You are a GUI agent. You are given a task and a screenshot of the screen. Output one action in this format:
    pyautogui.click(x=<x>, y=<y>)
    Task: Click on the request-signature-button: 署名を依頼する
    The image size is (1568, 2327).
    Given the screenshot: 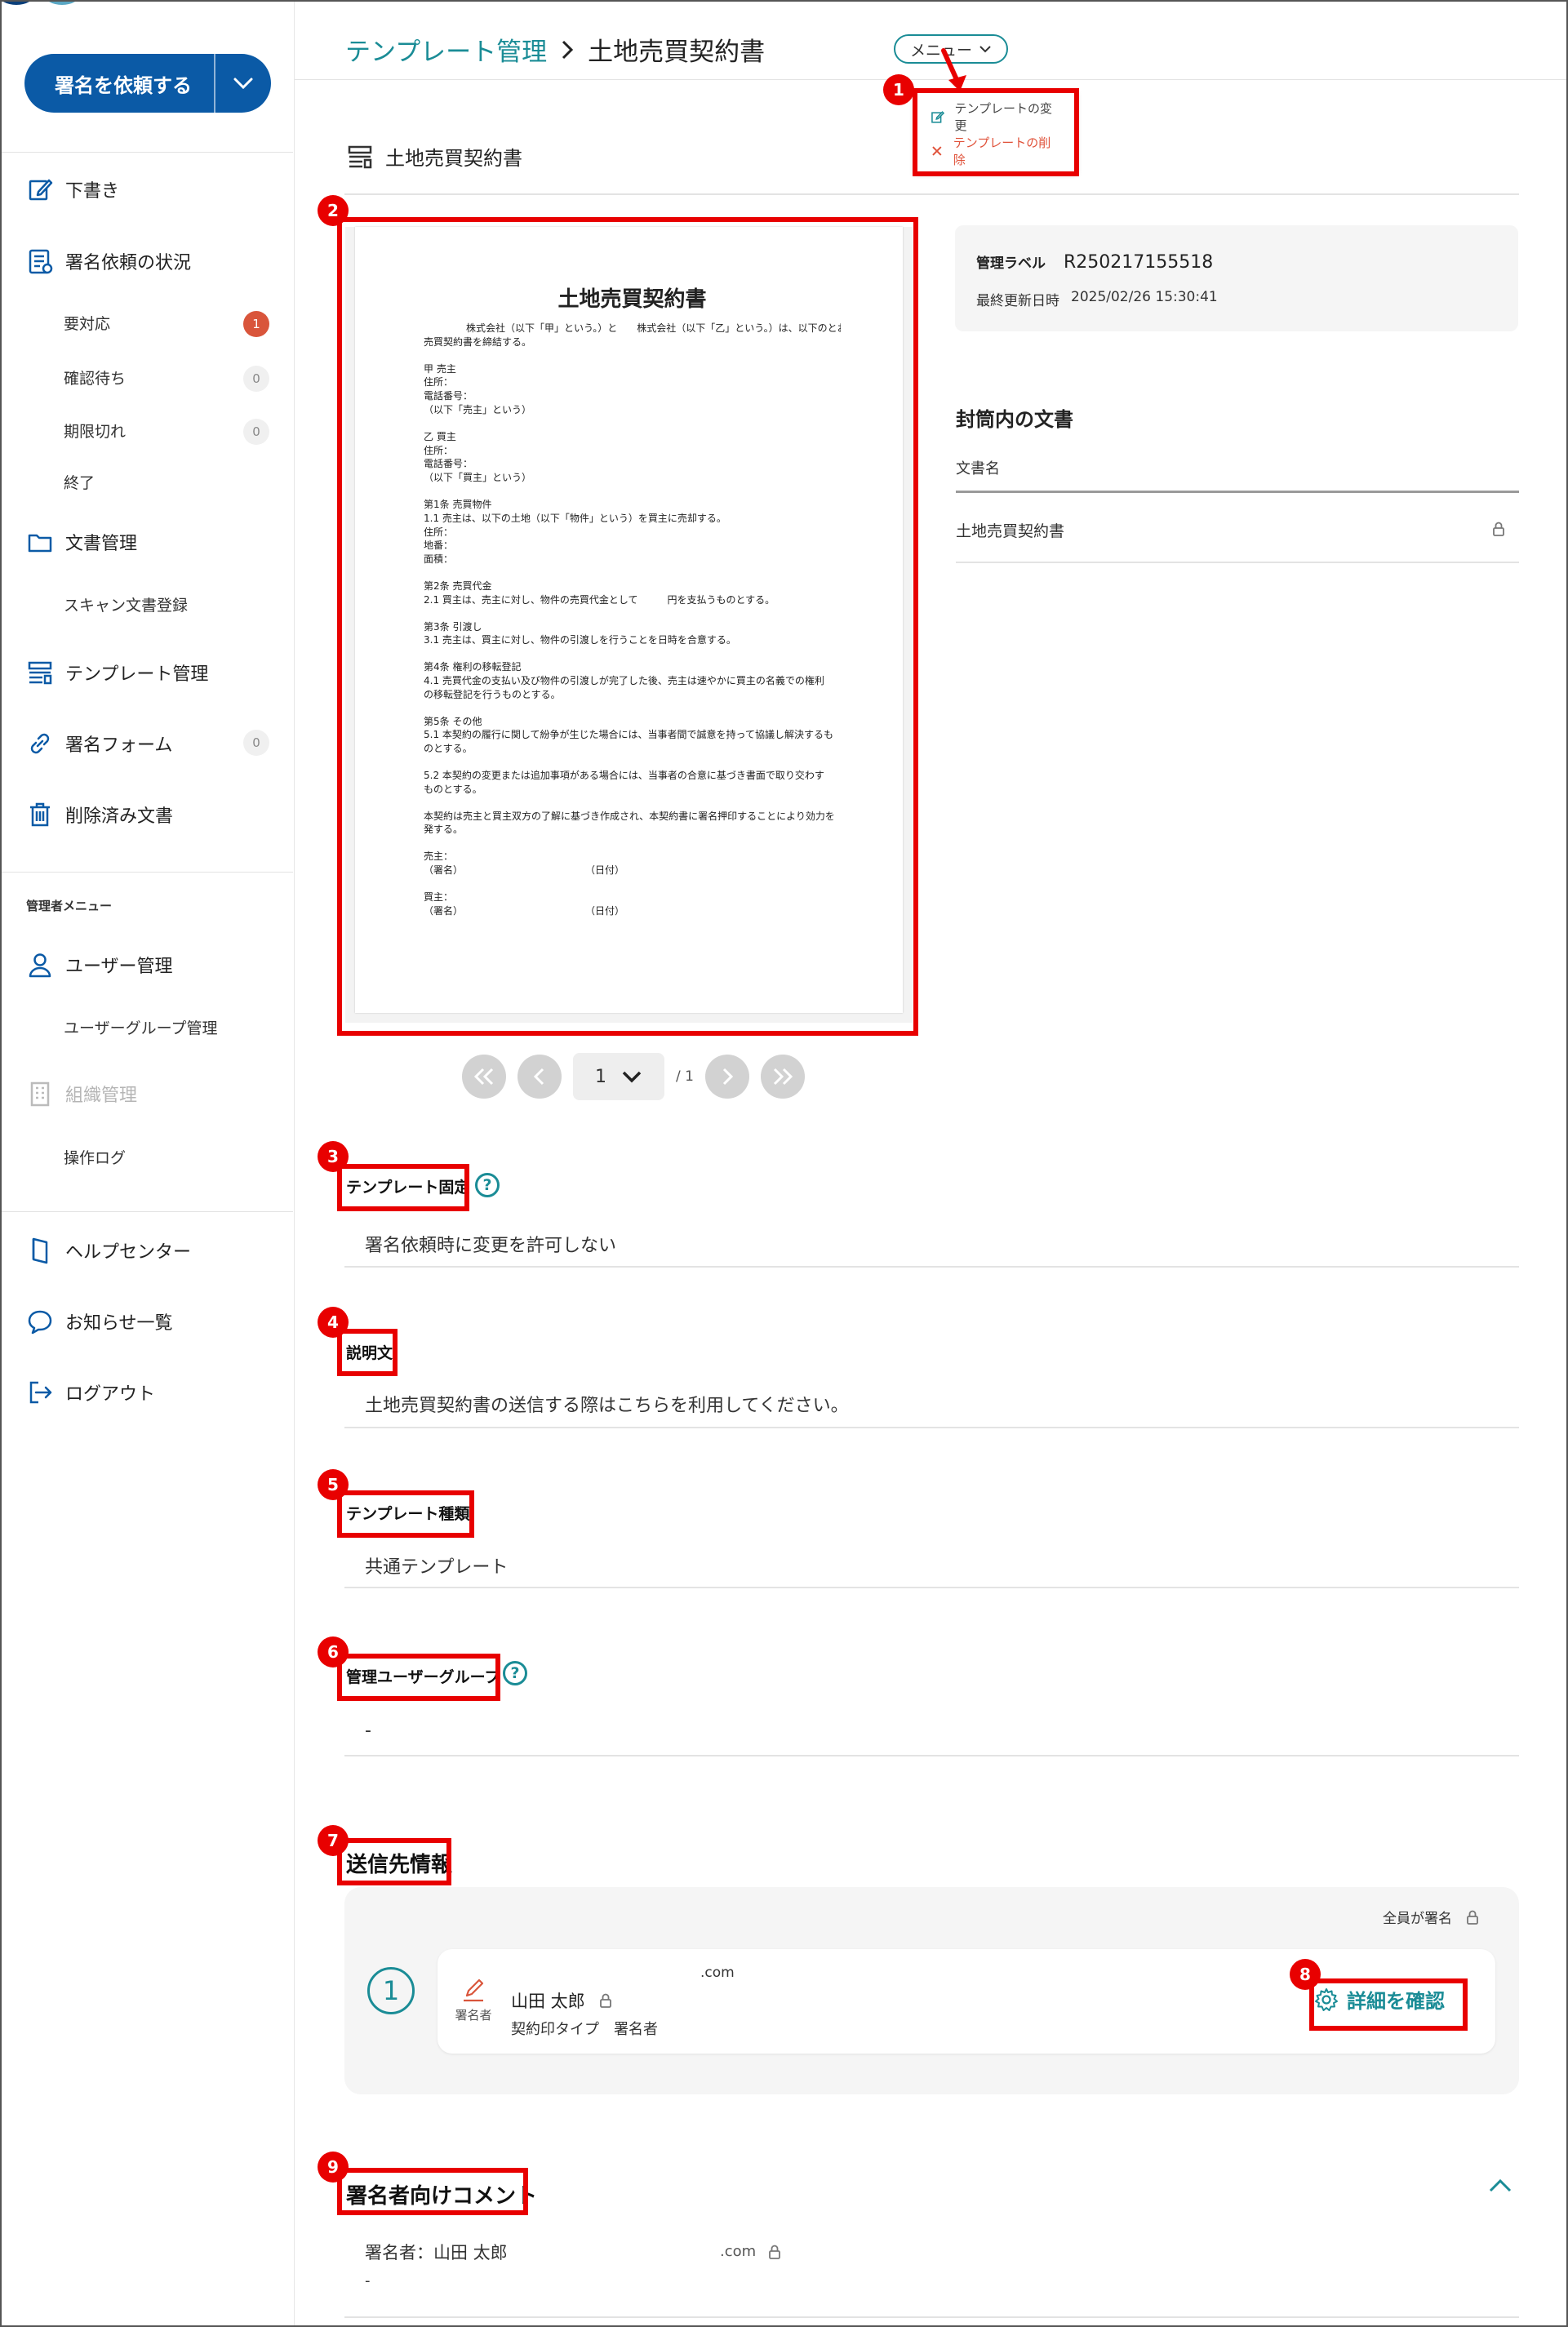 What is the action you would take?
    pyautogui.click(x=147, y=83)
    